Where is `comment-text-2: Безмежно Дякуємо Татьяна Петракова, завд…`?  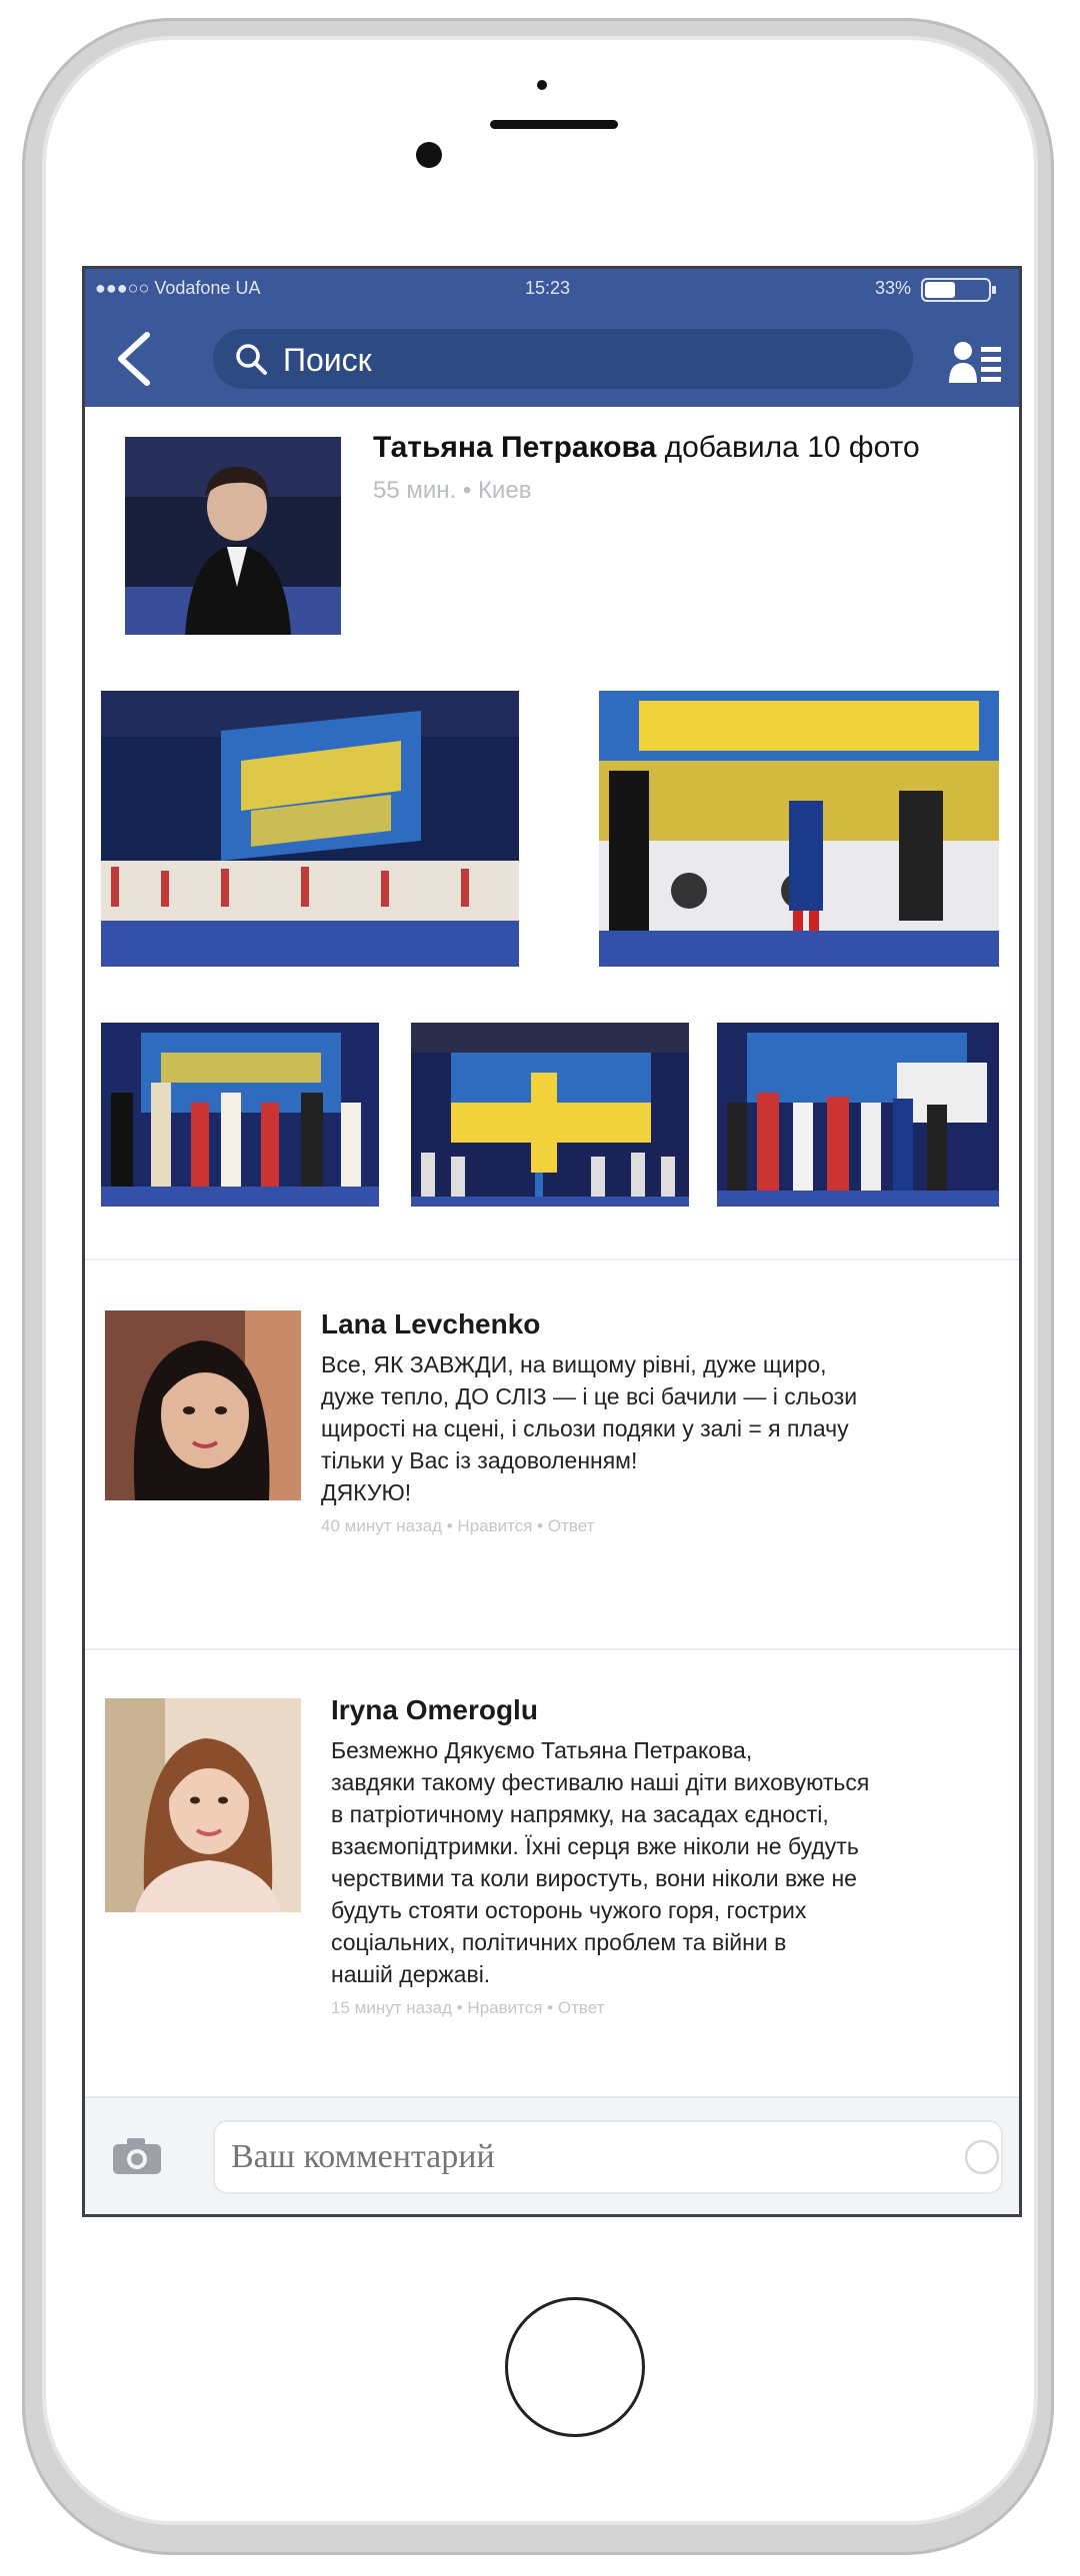
comment-text-2: Безмежно Дякуємо Татьяна Петракова, завд… is located at coordinates (600, 1862).